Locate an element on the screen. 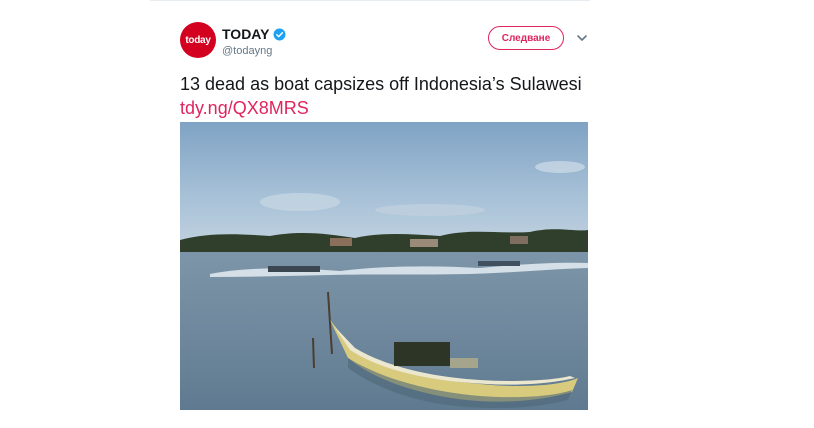 The height and width of the screenshot is (428, 814). top-divider is located at coordinates (370, 0).